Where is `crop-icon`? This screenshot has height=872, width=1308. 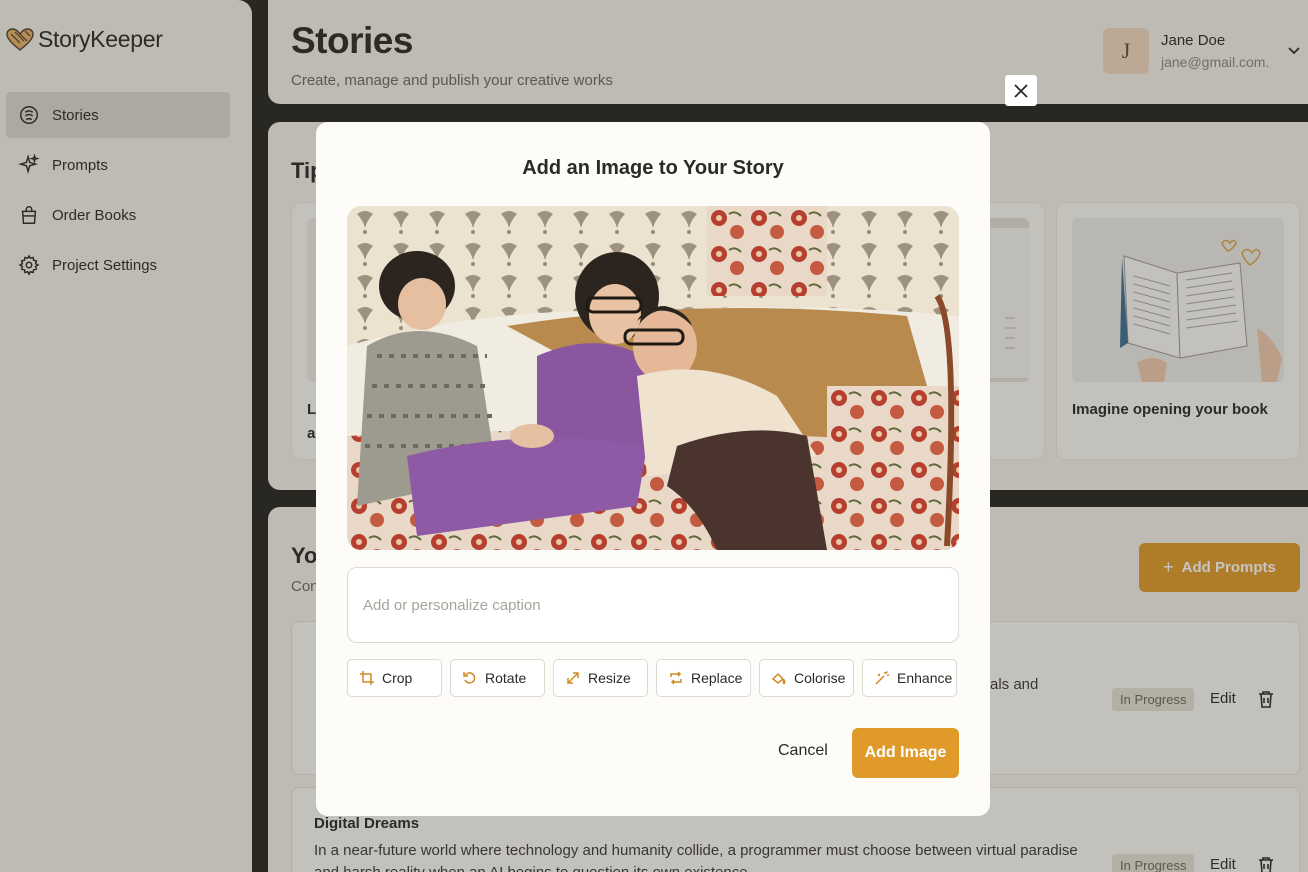
crop-icon is located at coordinates (367, 678).